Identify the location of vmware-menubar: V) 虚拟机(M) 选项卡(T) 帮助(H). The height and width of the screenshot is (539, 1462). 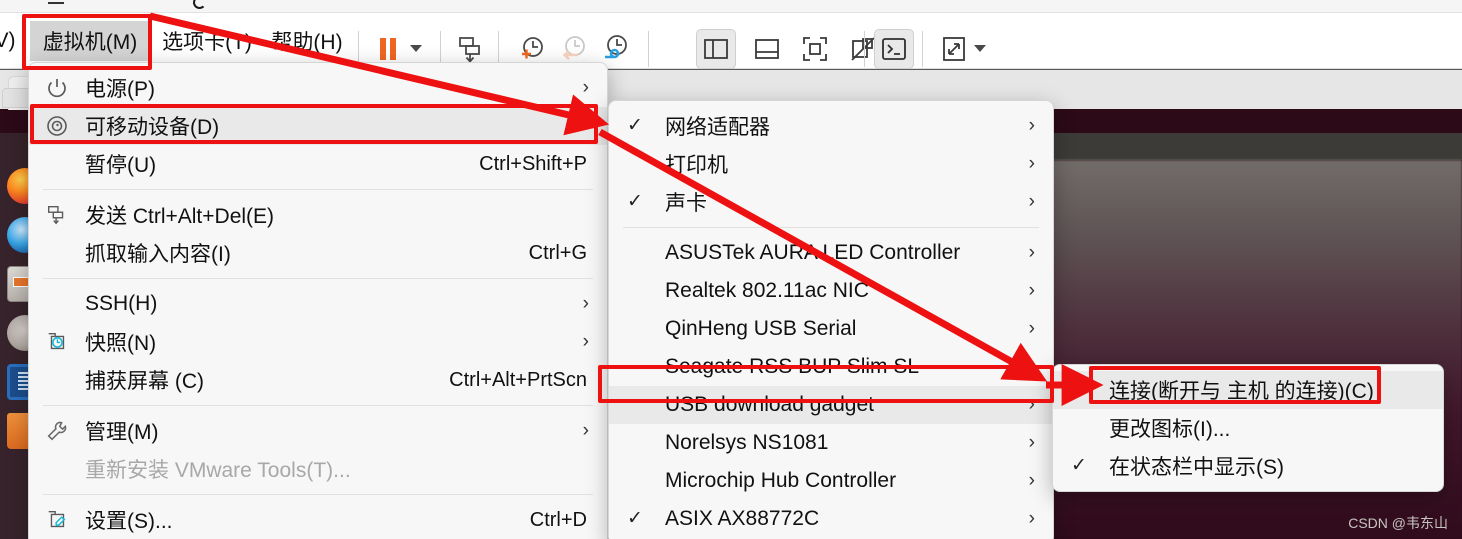
(731, 41).